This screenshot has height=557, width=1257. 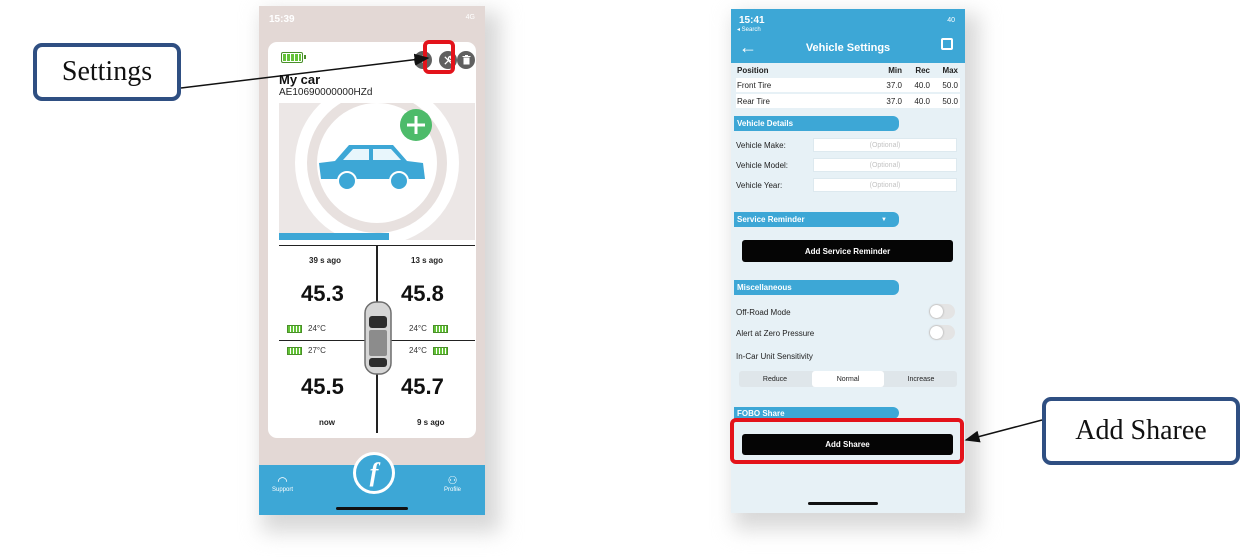 What do you see at coordinates (950, 70) in the screenshot?
I see `col-max: Max` at bounding box center [950, 70].